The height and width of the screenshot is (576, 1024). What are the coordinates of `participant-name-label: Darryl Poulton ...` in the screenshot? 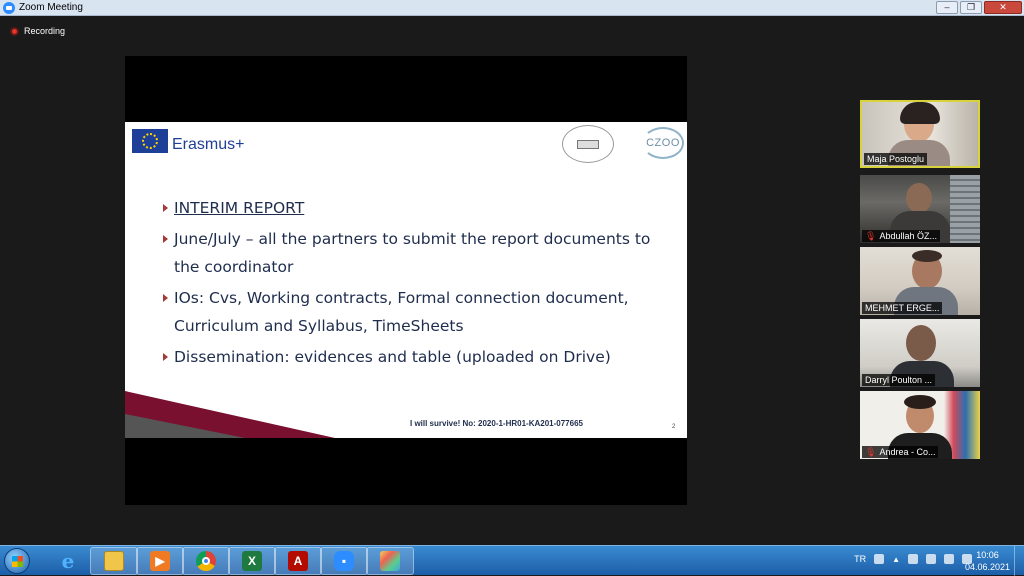 It's located at (899, 380).